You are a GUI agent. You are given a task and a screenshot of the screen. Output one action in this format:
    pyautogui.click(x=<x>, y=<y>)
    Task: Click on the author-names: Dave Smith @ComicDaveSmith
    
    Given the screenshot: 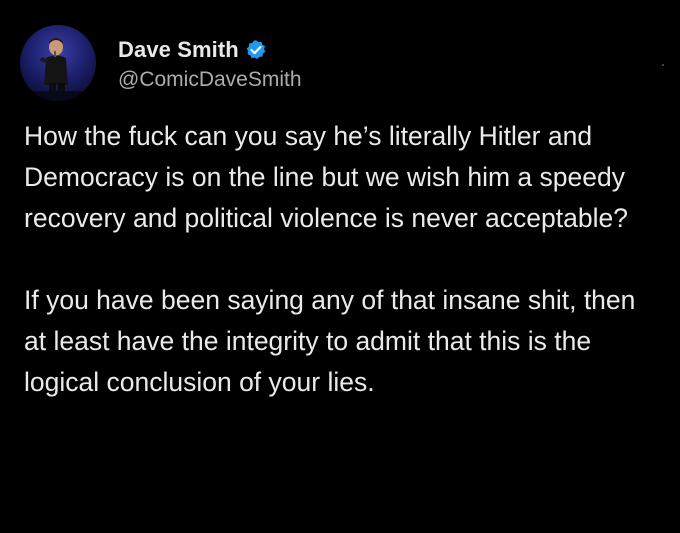 What is the action you would take?
    pyautogui.click(x=210, y=63)
    